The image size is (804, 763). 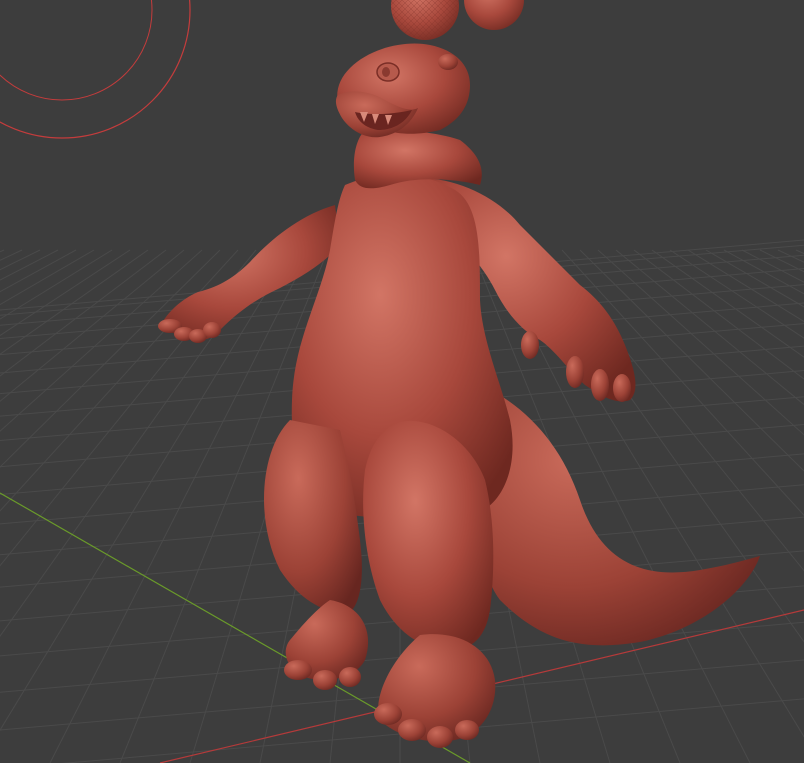 What do you see at coordinates (435, 691) in the screenshot?
I see `model-right-foot` at bounding box center [435, 691].